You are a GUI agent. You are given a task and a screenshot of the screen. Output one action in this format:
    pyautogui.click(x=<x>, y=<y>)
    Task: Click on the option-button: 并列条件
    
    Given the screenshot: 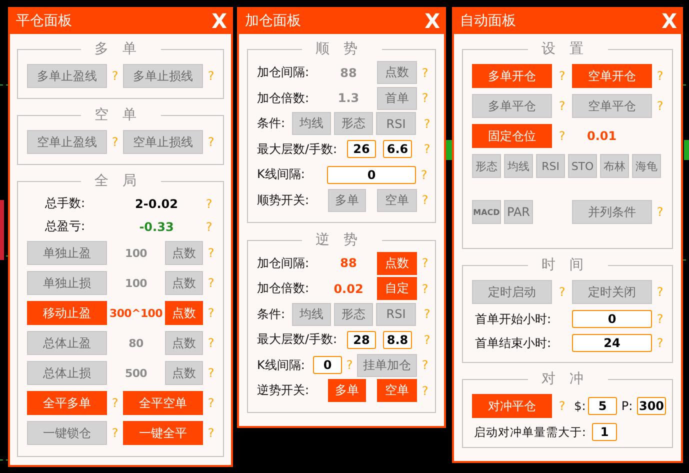 What is the action you would take?
    pyautogui.click(x=612, y=212)
    